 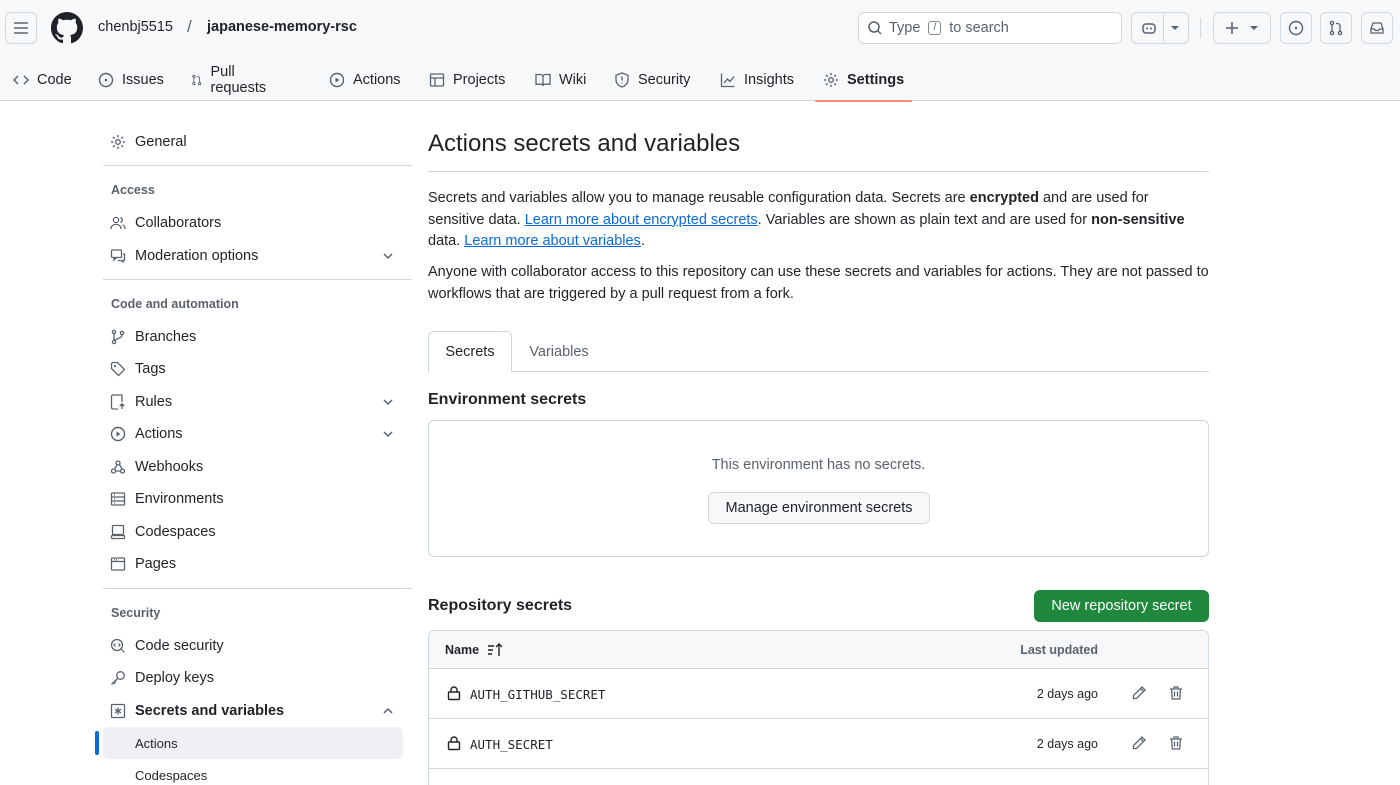 I want to click on repo-name-link: japanese-memory-rsc, so click(x=282, y=27).